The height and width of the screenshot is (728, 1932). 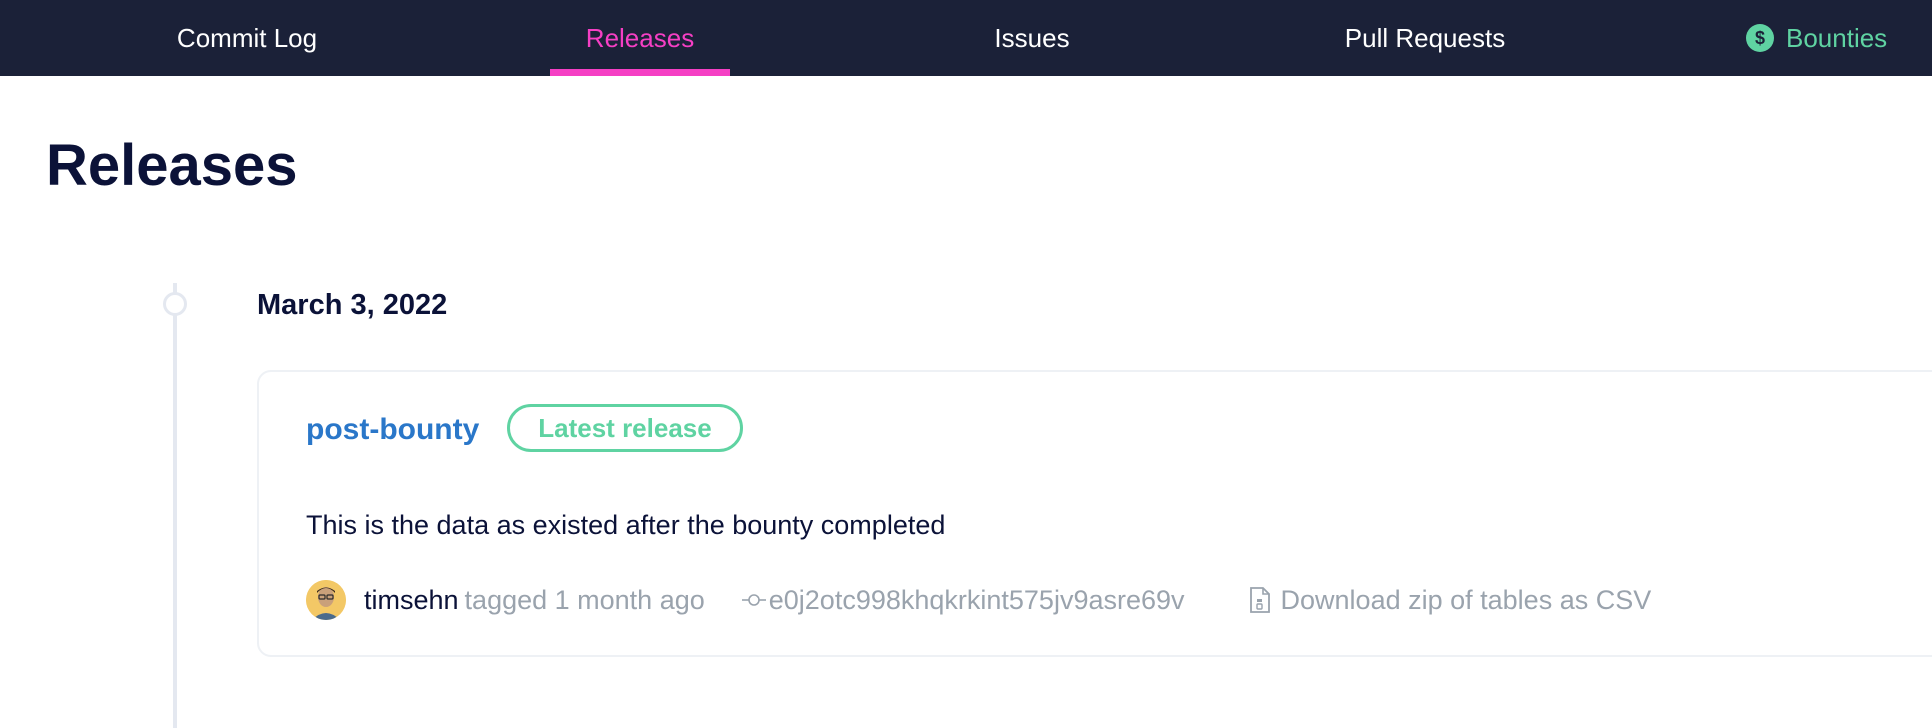 I want to click on tab-pull-requests-label: Pull Requests, so click(x=1425, y=37).